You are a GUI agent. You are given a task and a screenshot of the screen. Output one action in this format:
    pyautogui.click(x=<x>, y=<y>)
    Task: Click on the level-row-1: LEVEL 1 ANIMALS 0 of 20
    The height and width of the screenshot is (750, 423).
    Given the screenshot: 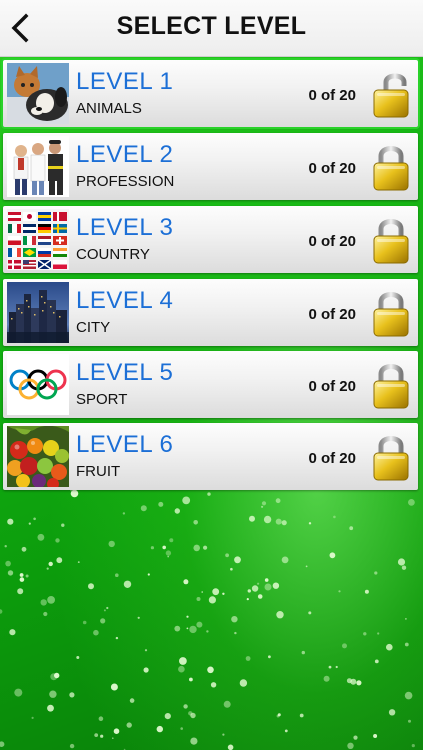 What is the action you would take?
    pyautogui.click(x=210, y=93)
    